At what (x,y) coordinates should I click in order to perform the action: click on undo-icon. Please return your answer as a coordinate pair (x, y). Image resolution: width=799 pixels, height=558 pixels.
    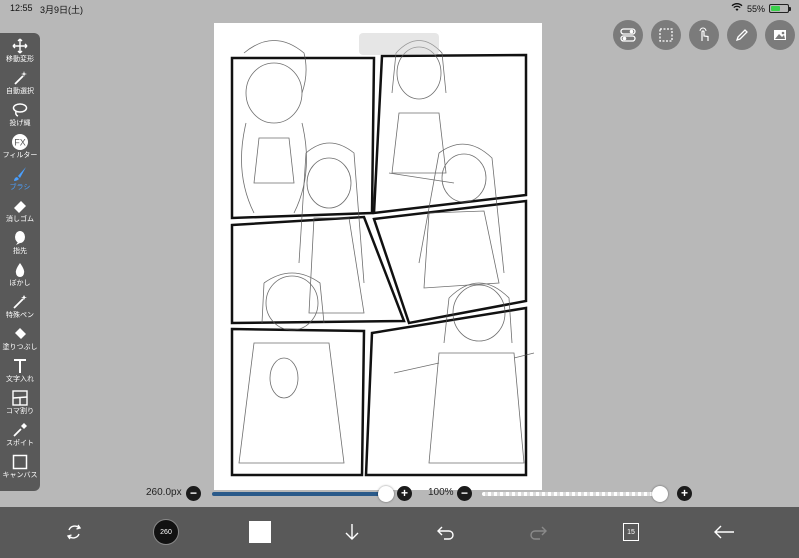
    Looking at the image, I should click on (445, 533).